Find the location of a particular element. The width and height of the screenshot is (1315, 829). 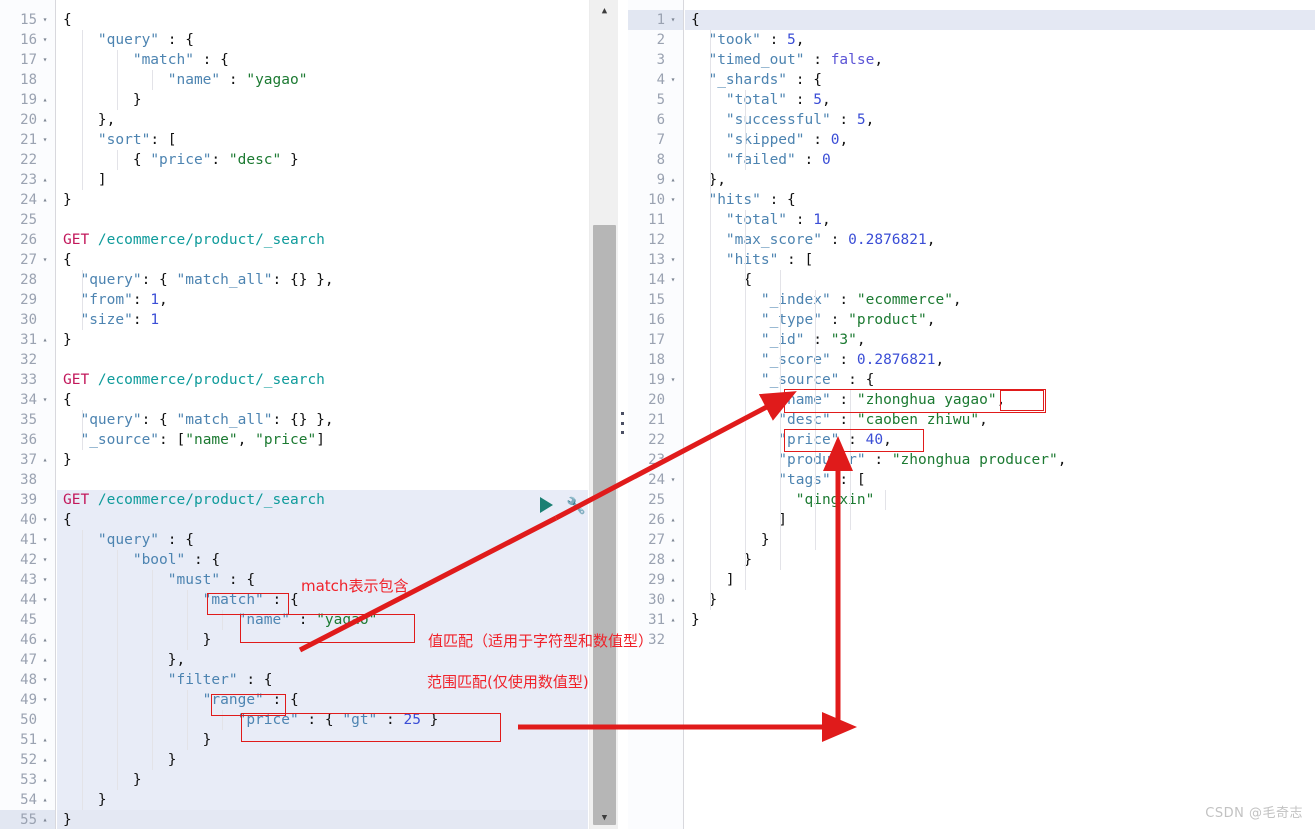

code-line: "_type" : "product", is located at coordinates (1000, 320).